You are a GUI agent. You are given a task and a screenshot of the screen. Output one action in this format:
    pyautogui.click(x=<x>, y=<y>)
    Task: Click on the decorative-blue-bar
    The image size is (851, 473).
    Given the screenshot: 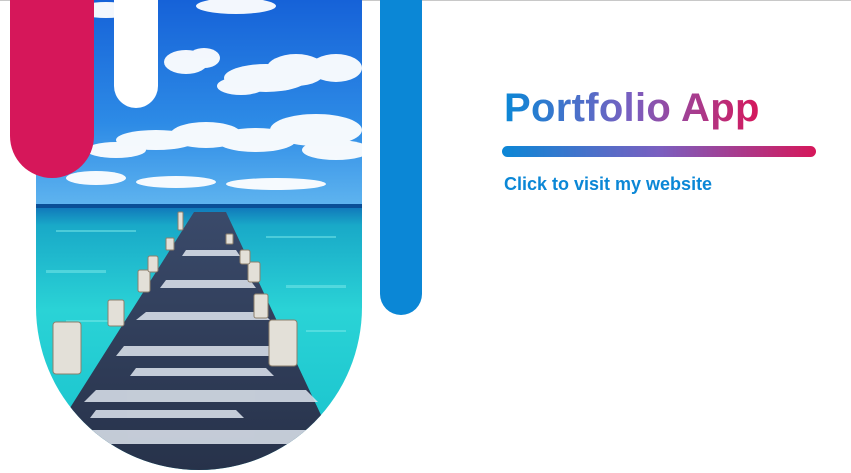 What is the action you would take?
    pyautogui.click(x=401, y=157)
    